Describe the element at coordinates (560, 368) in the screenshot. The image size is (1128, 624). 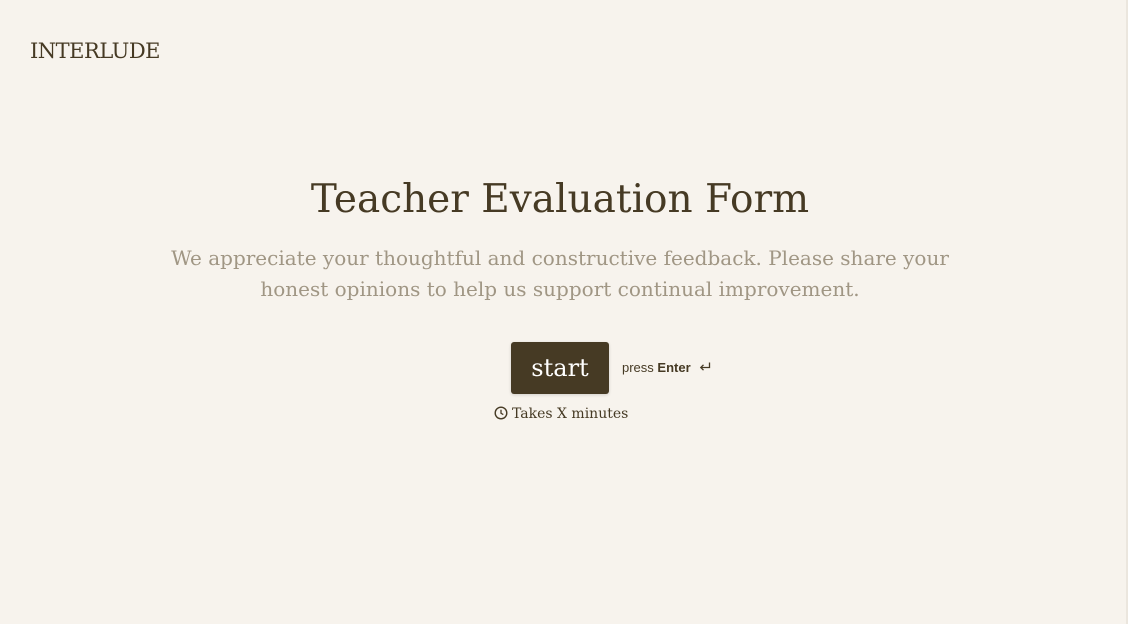
I see `start-button: start` at that location.